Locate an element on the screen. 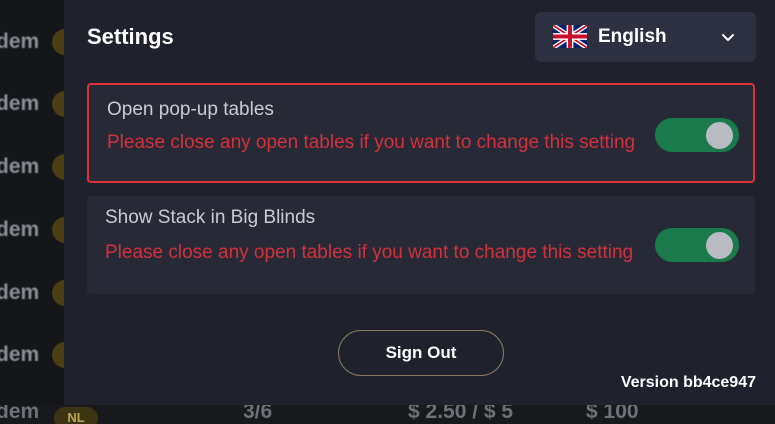 The image size is (775, 424). lobby-blinds: $ 2.50 / $ 5 is located at coordinates (461, 414).